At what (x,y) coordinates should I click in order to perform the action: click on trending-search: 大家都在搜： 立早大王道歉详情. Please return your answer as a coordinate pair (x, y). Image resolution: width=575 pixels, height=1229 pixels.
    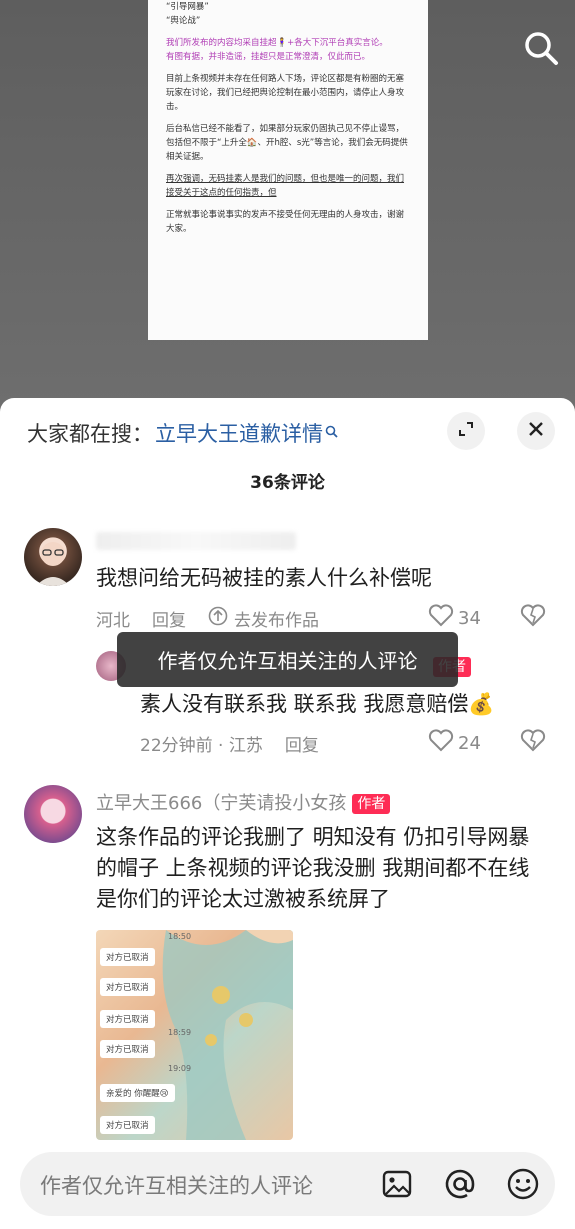
    Looking at the image, I should click on (182, 433).